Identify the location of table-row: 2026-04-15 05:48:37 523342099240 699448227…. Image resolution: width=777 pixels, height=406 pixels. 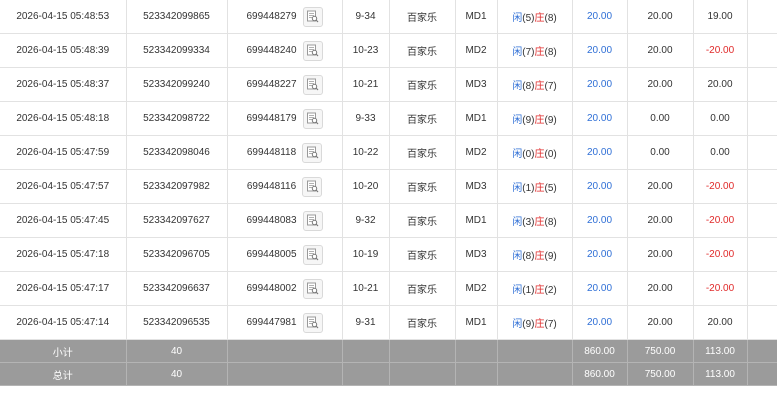
(388, 84).